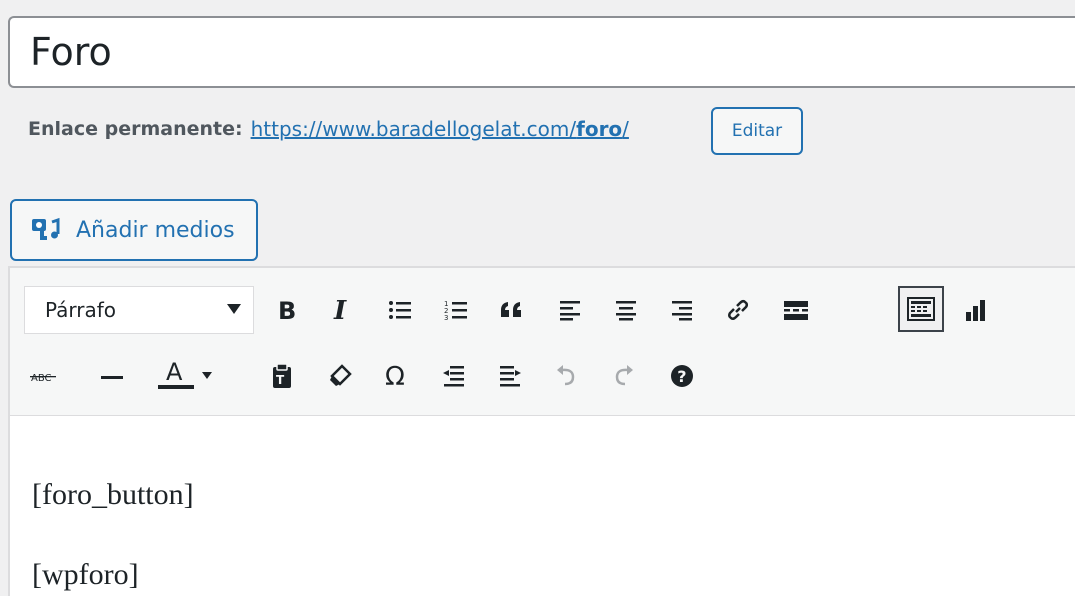 This screenshot has height=596, width=1075. I want to click on bold-button: B, so click(286, 310).